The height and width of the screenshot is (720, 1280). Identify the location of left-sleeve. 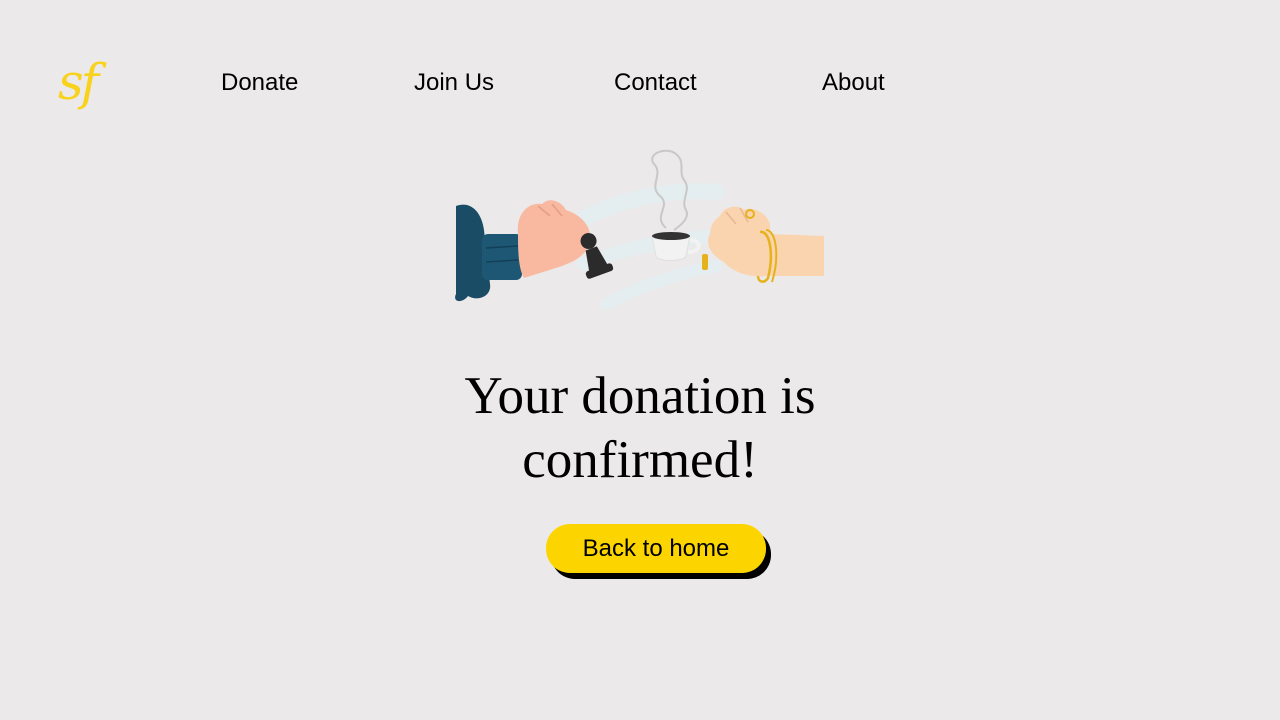
(488, 253).